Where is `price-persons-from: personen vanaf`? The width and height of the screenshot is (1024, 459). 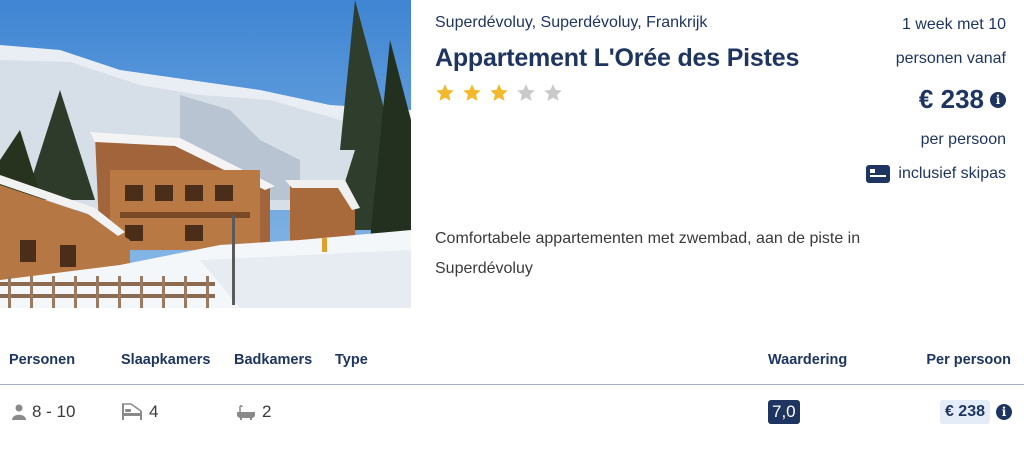 price-persons-from: personen vanaf is located at coordinates (950, 58).